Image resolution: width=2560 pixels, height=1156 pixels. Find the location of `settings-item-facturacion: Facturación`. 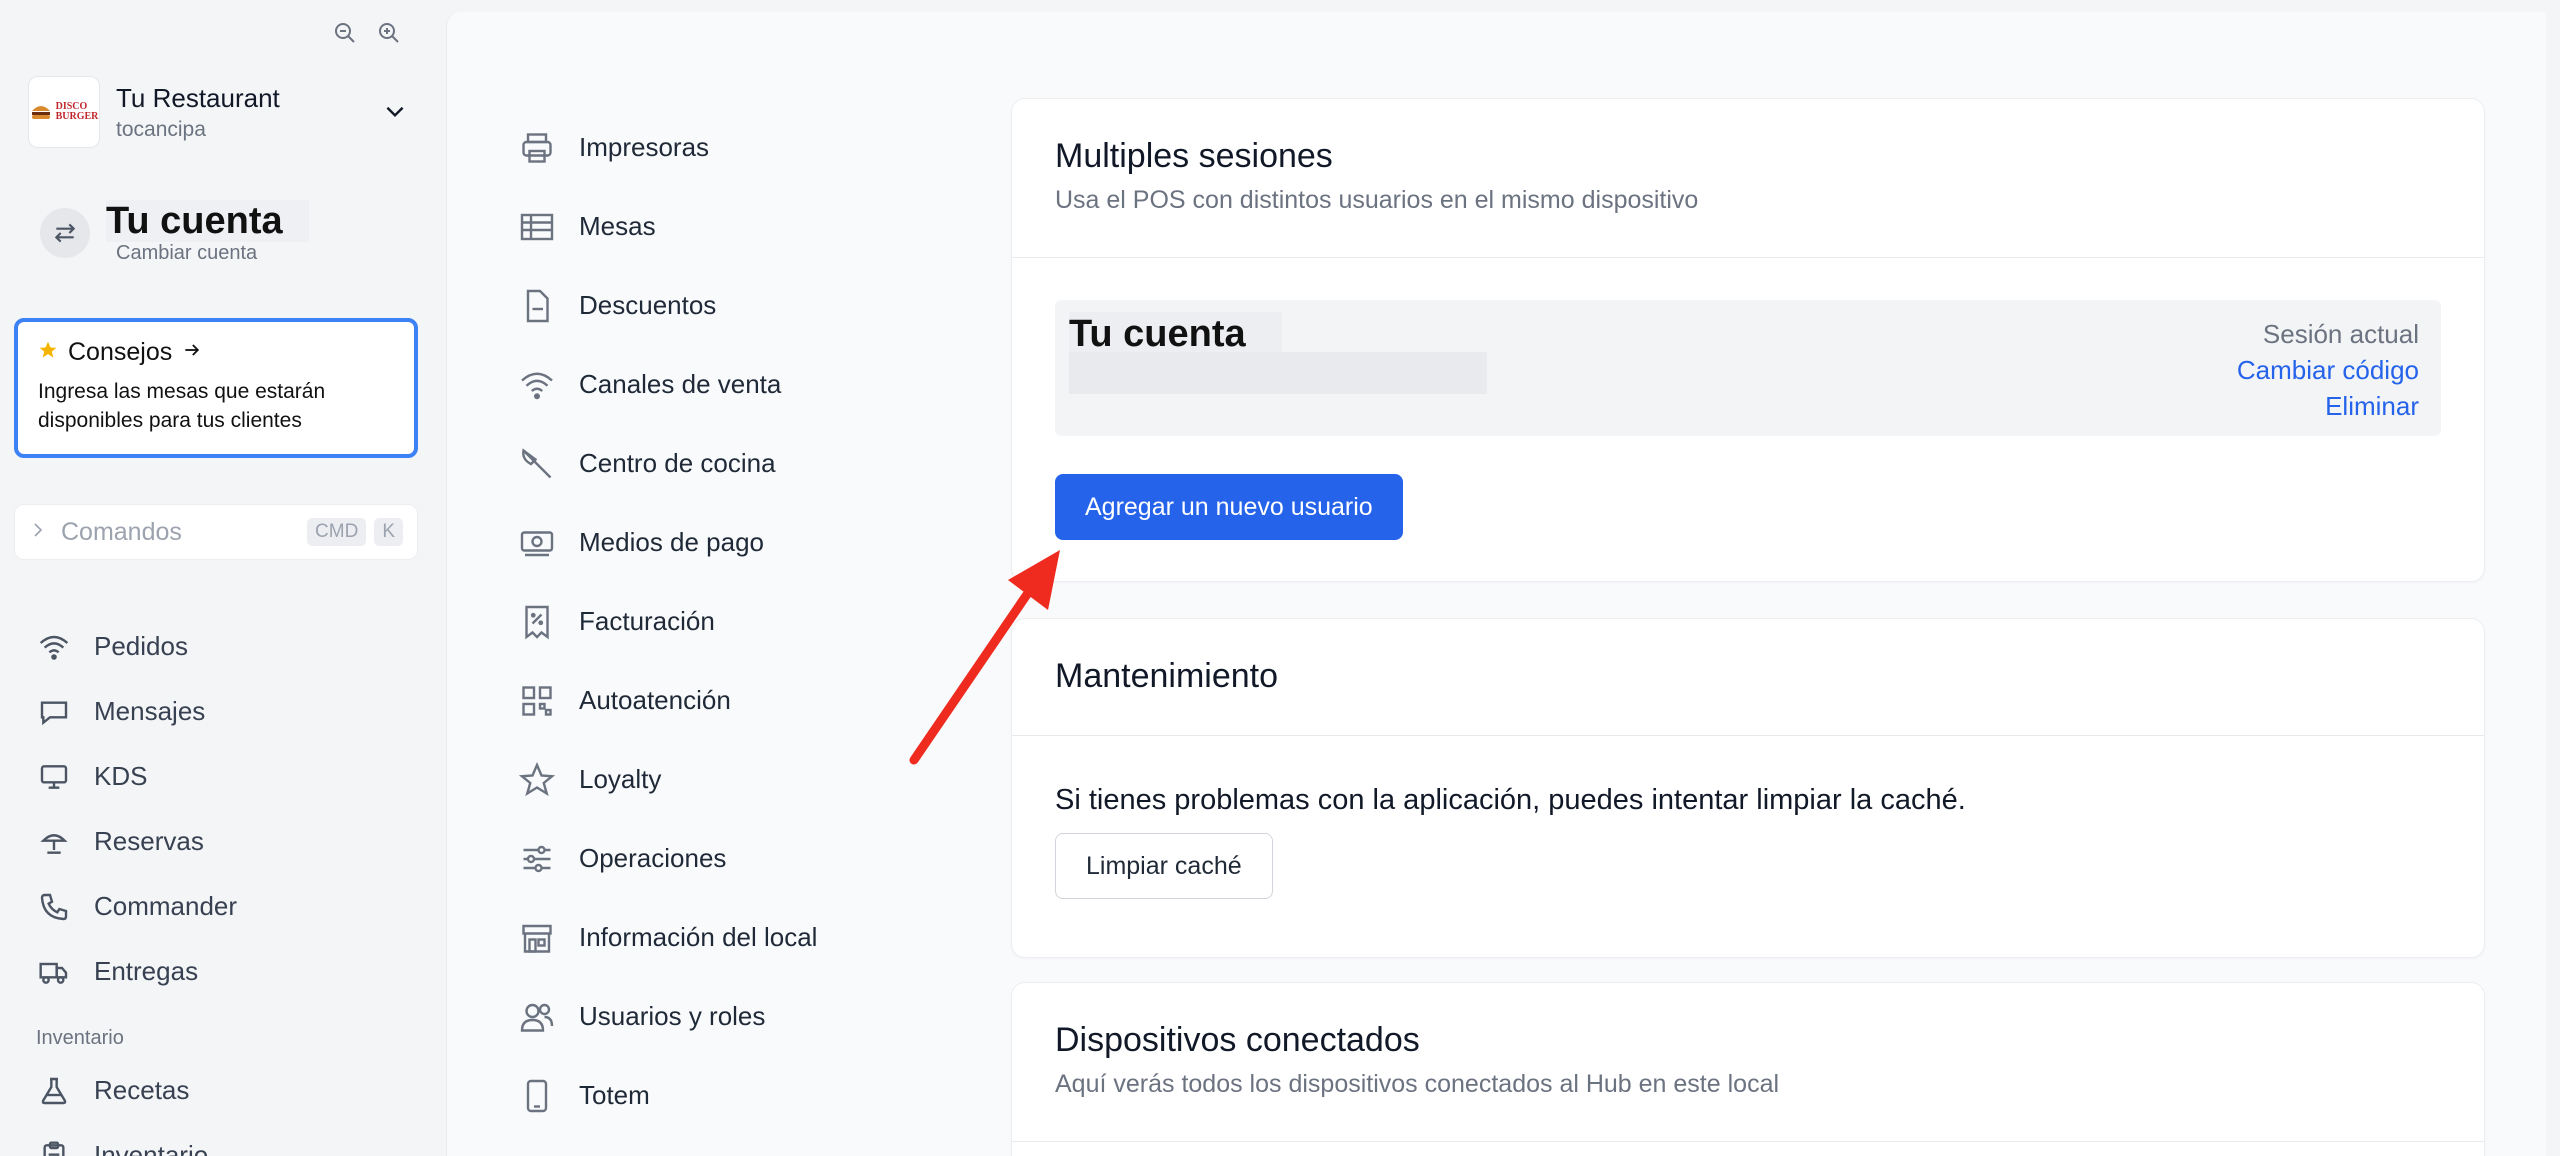

settings-item-facturacion: Facturación is located at coordinates (727, 621).